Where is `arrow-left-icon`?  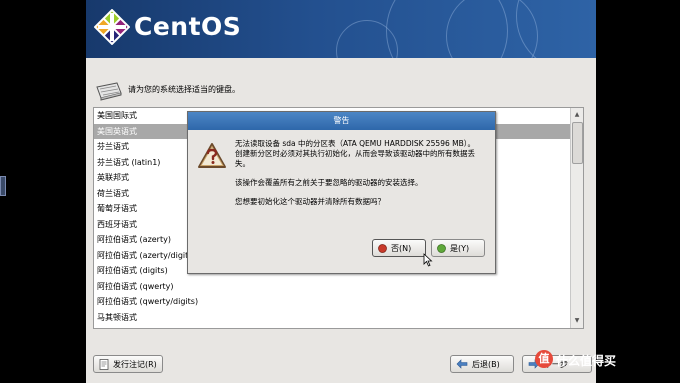 arrow-left-icon is located at coordinates (462, 364).